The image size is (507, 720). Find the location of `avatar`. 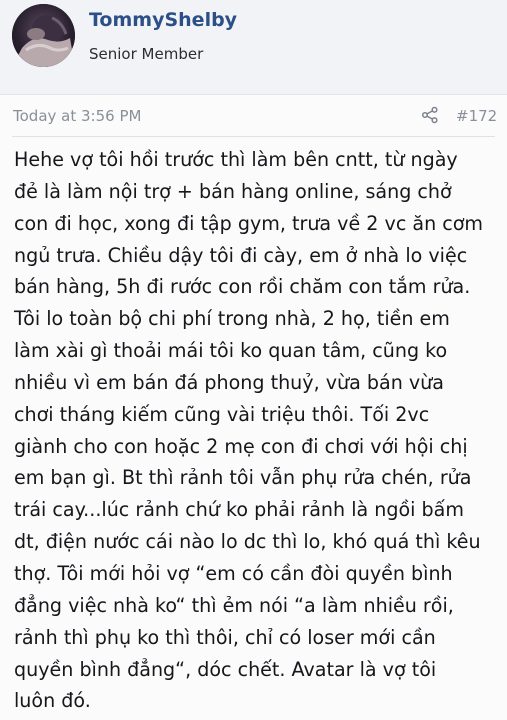

avatar is located at coordinates (43, 35).